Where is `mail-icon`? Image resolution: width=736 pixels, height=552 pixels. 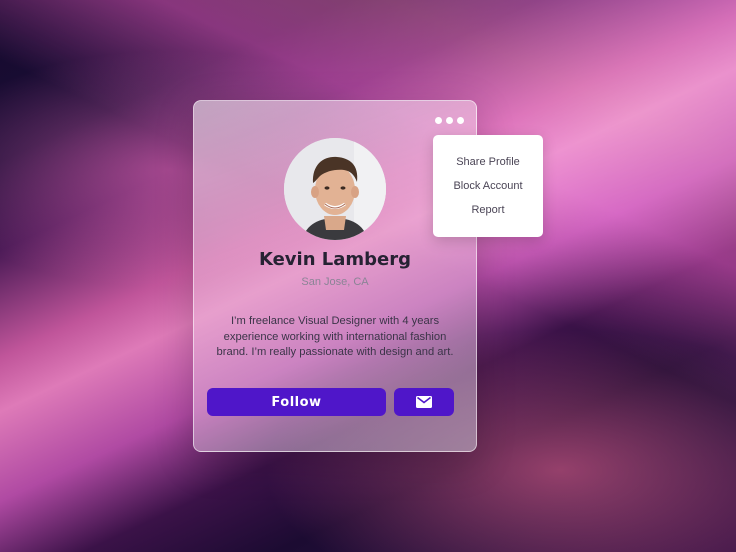
mail-icon is located at coordinates (424, 402).